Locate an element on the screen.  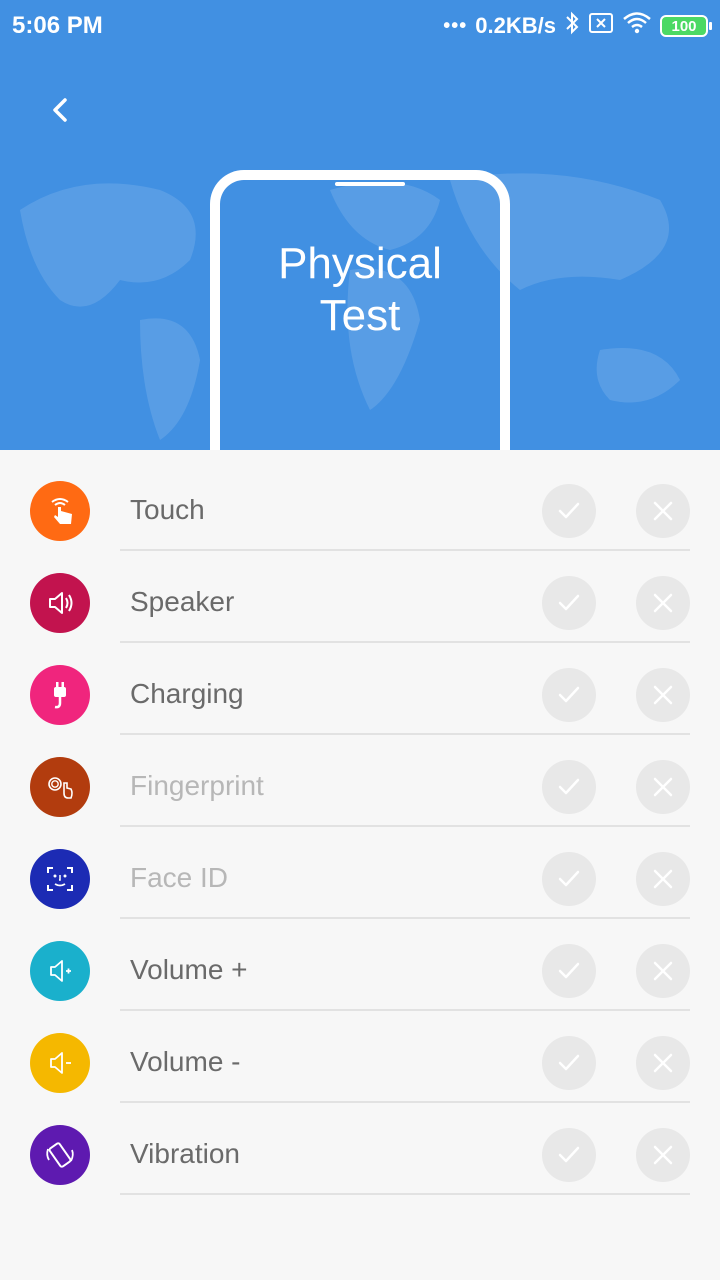
test-label-speaker: Speaker is located at coordinates (182, 601).